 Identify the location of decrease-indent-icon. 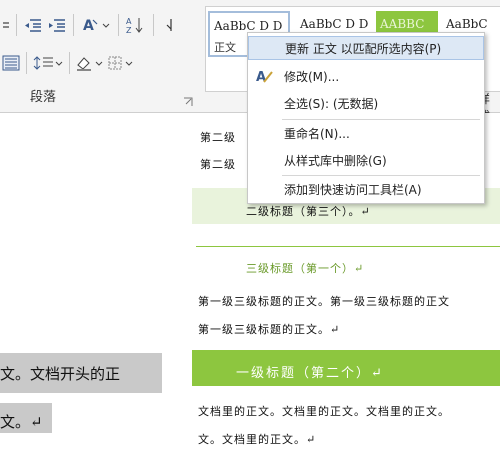
(33, 25).